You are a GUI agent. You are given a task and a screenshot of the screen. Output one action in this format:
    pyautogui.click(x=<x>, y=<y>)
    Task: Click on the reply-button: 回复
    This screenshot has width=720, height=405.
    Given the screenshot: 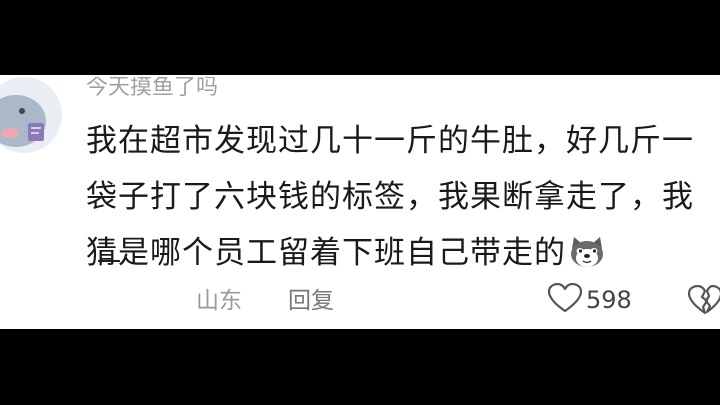 What is the action you would take?
    pyautogui.click(x=311, y=298)
    